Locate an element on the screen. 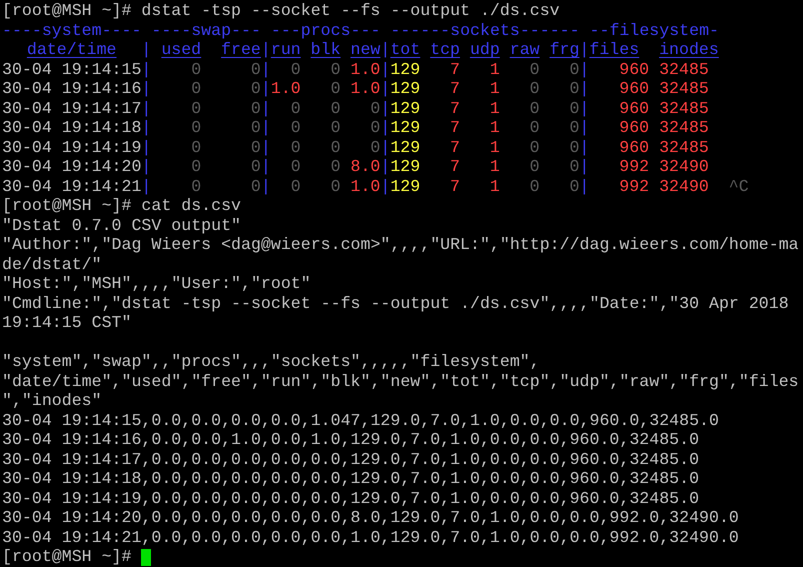 Image resolution: width=803 pixels, height=567 pixels. column-header: used is located at coordinates (181, 50).